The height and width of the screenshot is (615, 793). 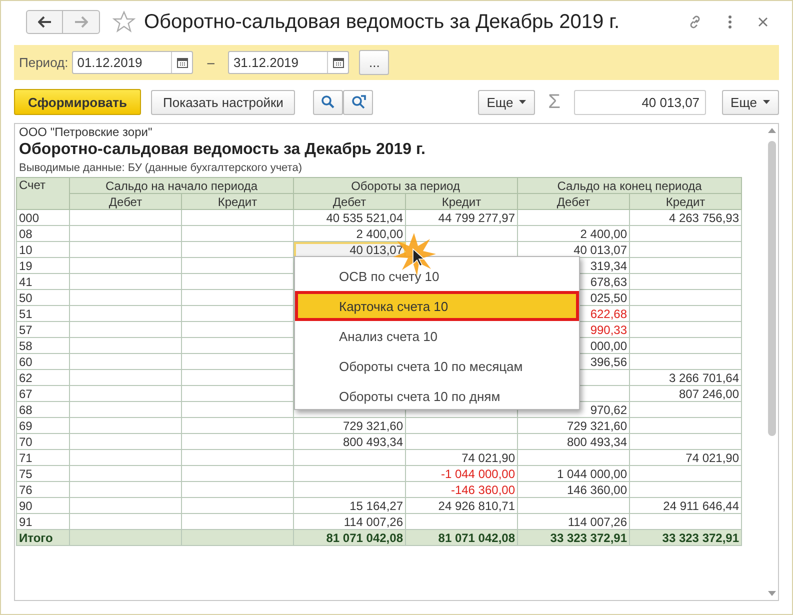 What do you see at coordinates (406, 186) in the screenshot?
I see `column-group-header: Обороты за период` at bounding box center [406, 186].